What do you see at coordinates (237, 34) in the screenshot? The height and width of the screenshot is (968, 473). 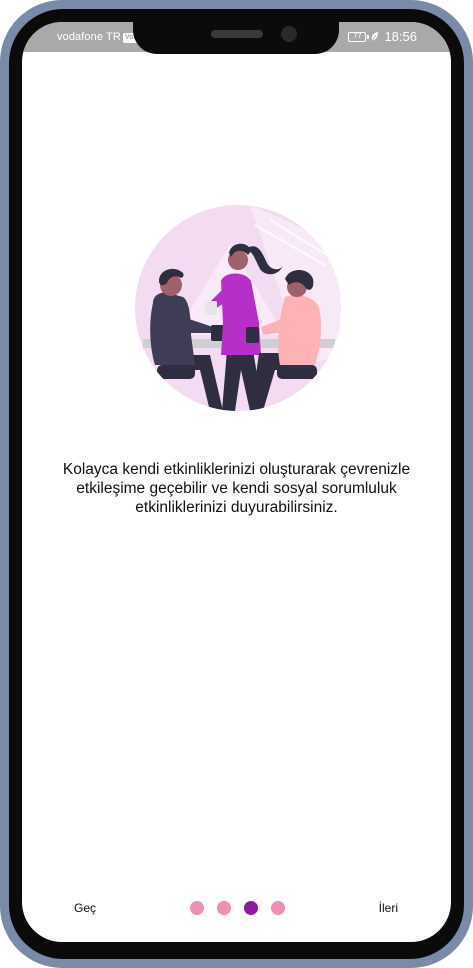 I see `speaker-grill` at bounding box center [237, 34].